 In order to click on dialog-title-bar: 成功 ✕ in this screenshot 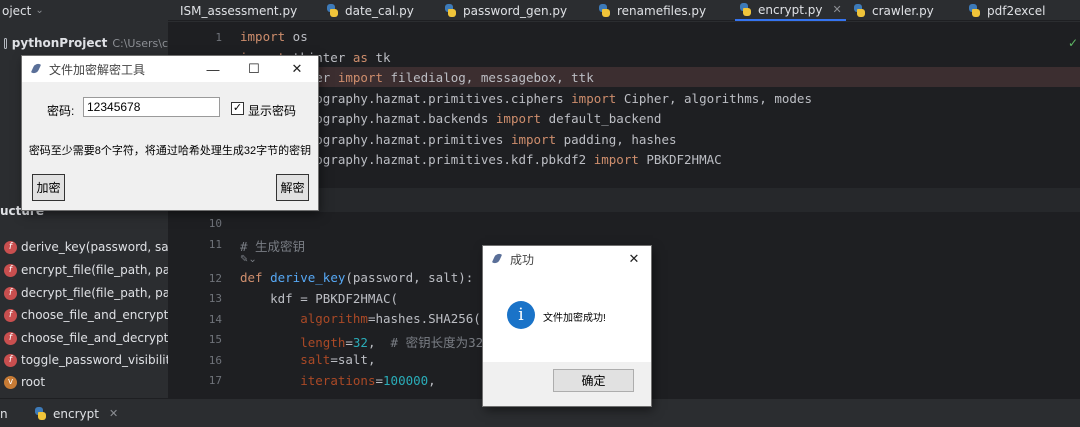, I will do `click(567, 259)`.